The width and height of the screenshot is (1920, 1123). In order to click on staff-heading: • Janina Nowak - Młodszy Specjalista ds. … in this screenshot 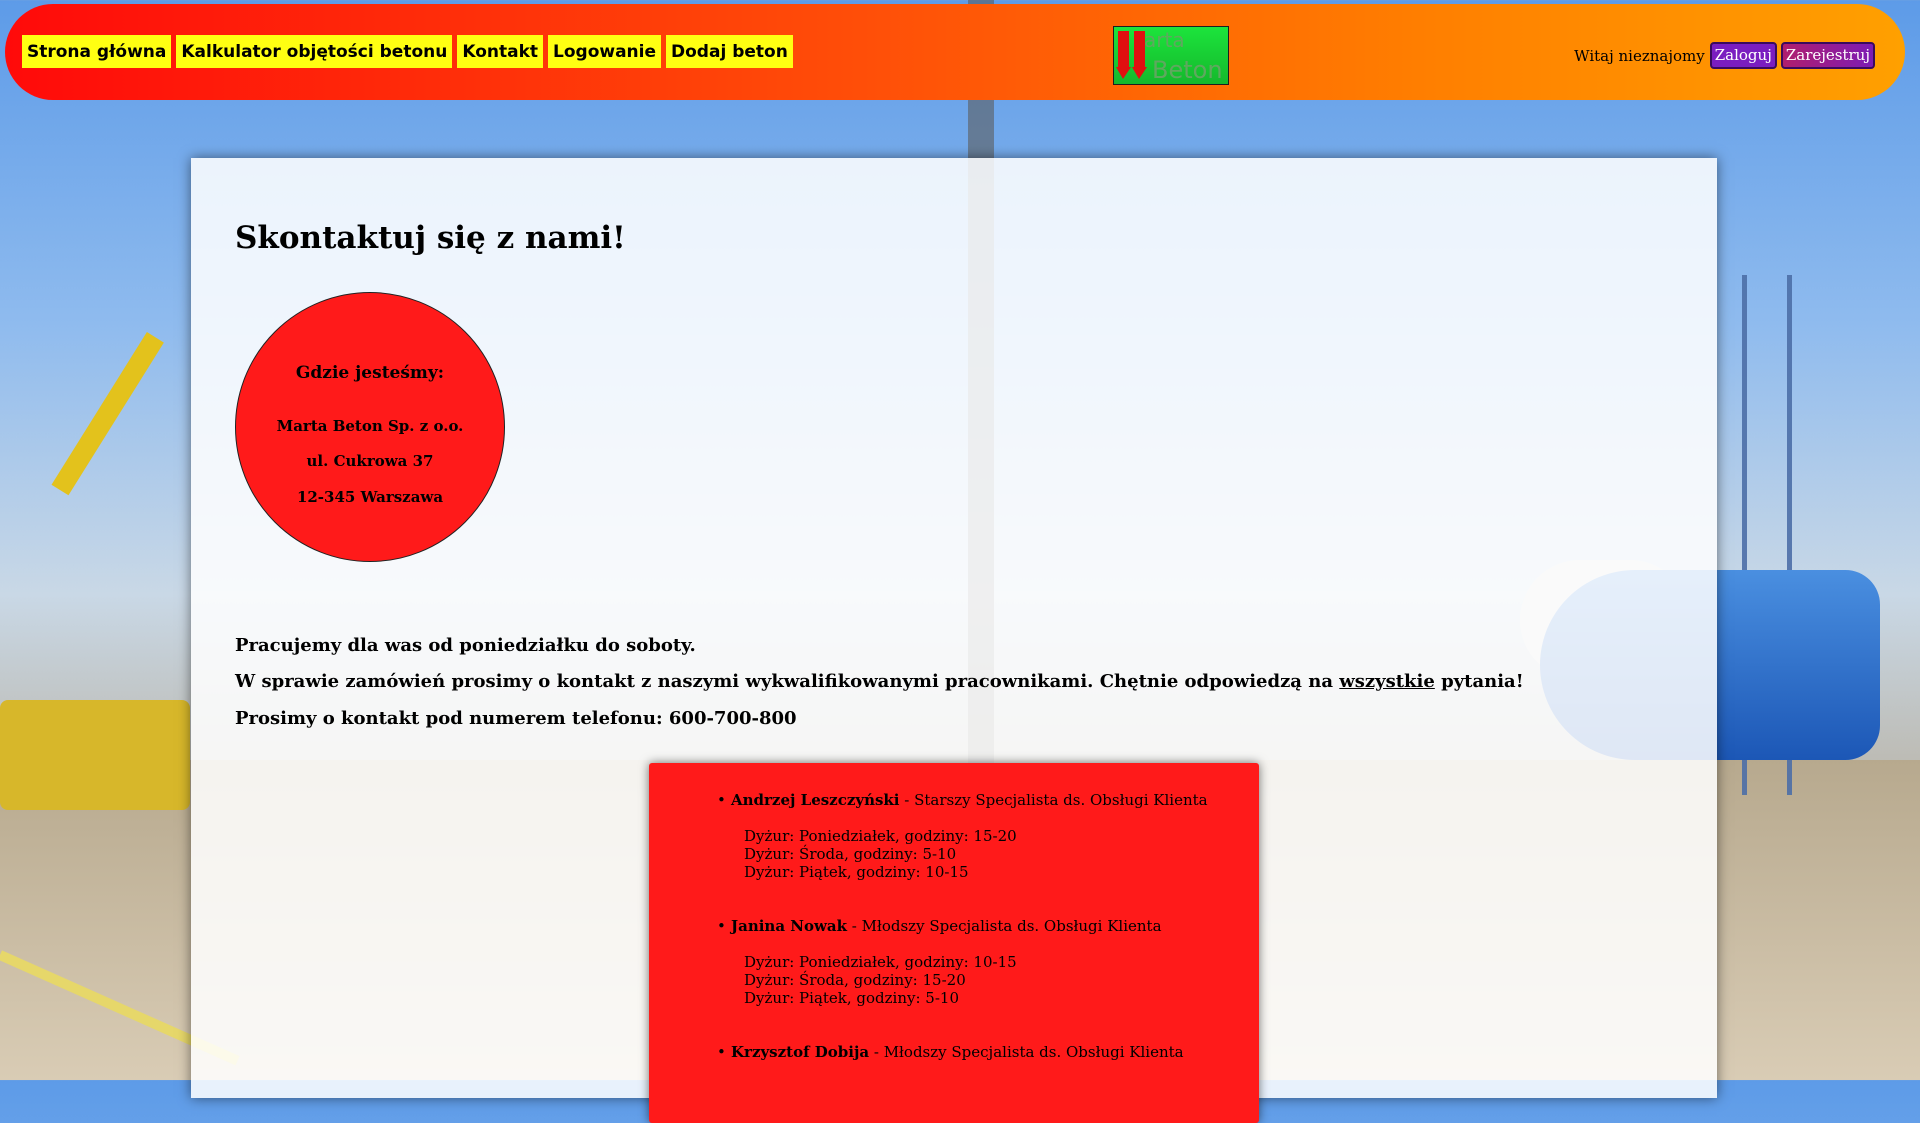, I will do `click(939, 926)`.